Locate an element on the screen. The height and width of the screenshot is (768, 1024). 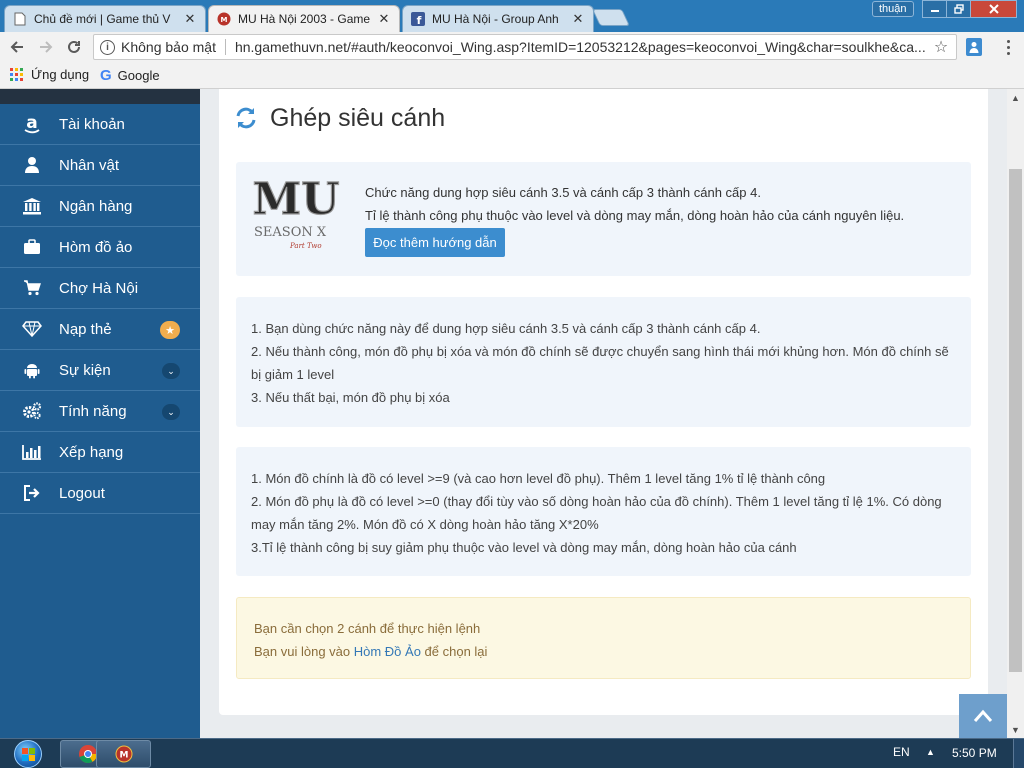
scrollbar-thumb is located at coordinates (1015, 420).